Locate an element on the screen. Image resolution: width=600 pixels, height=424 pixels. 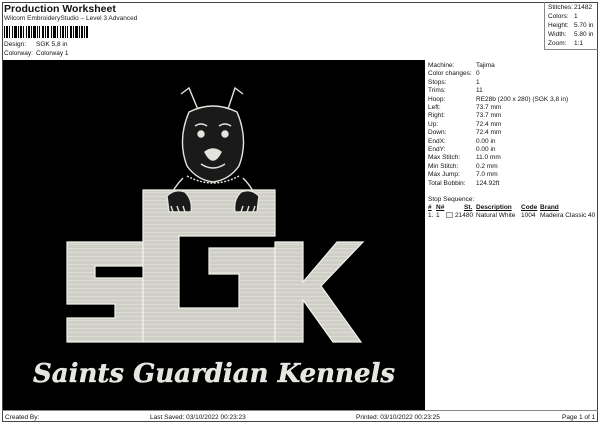
machine-info-row: Total Bobbin: 124.92ft is located at coordinates (464, 183).